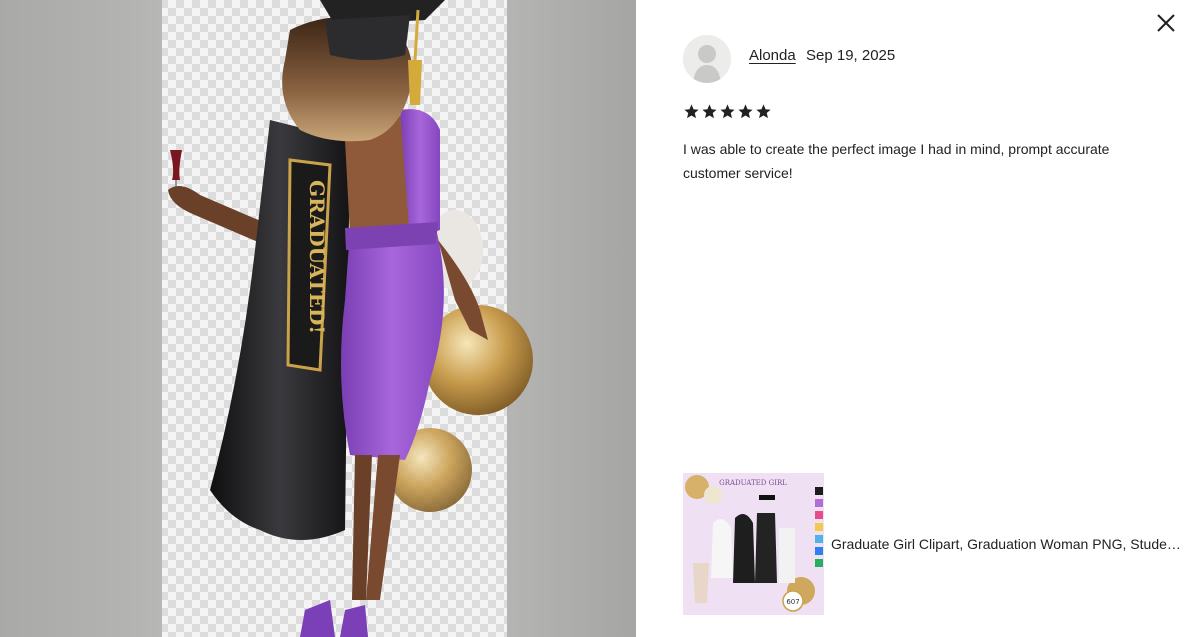  What do you see at coordinates (772, 55) in the screenshot?
I see `reviewer-name-link: Alonda` at bounding box center [772, 55].